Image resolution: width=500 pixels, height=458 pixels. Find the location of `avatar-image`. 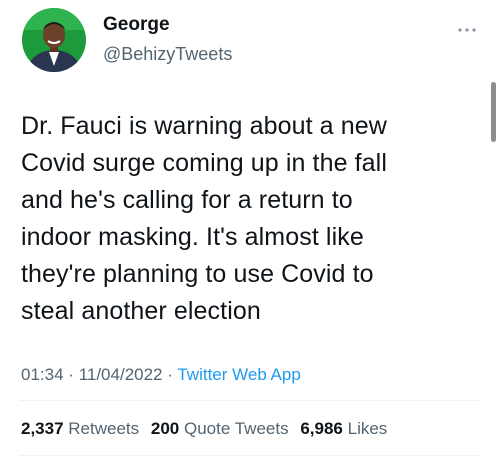

avatar-image is located at coordinates (54, 40).